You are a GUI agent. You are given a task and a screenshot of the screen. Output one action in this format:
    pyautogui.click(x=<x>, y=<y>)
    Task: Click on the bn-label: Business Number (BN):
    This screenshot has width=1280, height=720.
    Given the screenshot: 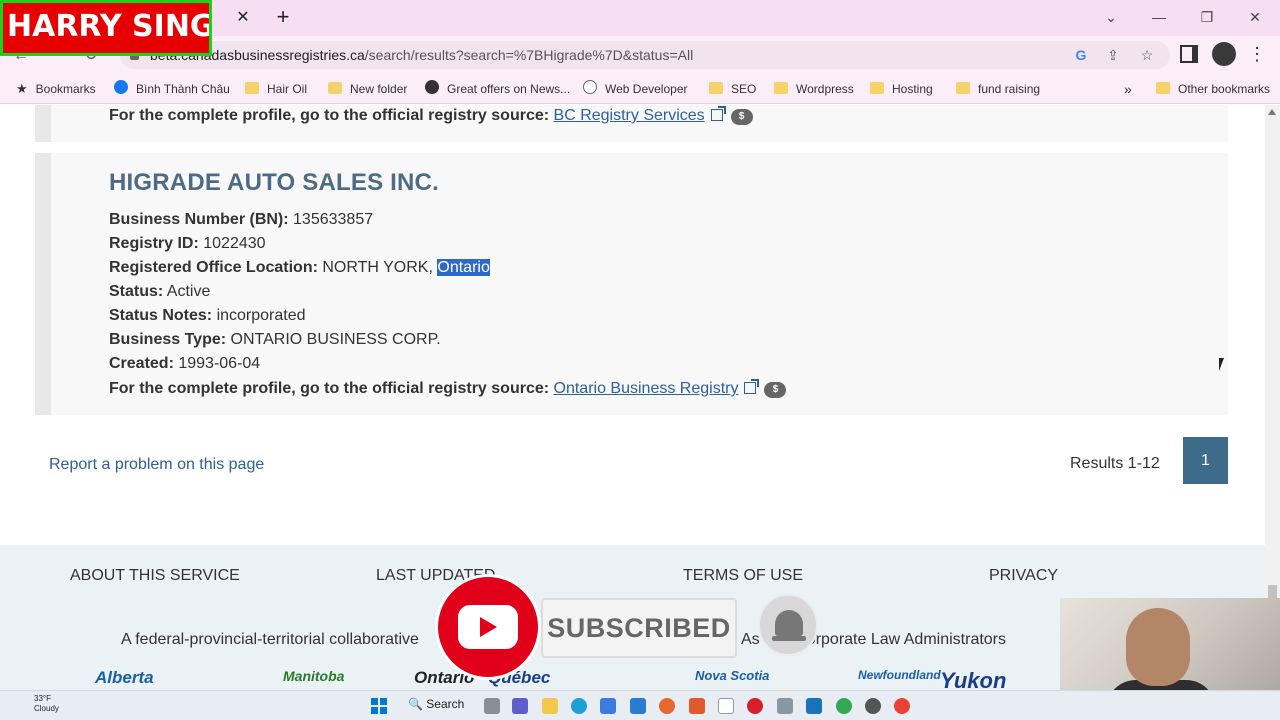 What is the action you would take?
    pyautogui.click(x=199, y=219)
    